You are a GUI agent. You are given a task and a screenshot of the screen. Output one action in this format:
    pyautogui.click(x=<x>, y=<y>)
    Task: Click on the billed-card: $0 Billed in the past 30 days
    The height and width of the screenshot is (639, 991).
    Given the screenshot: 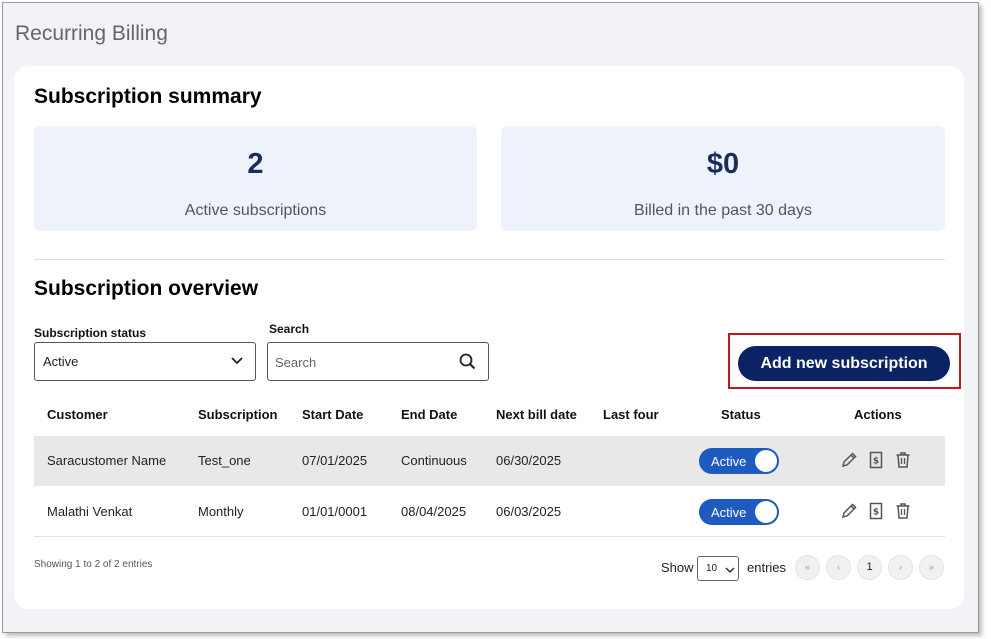 What is the action you would take?
    pyautogui.click(x=723, y=178)
    